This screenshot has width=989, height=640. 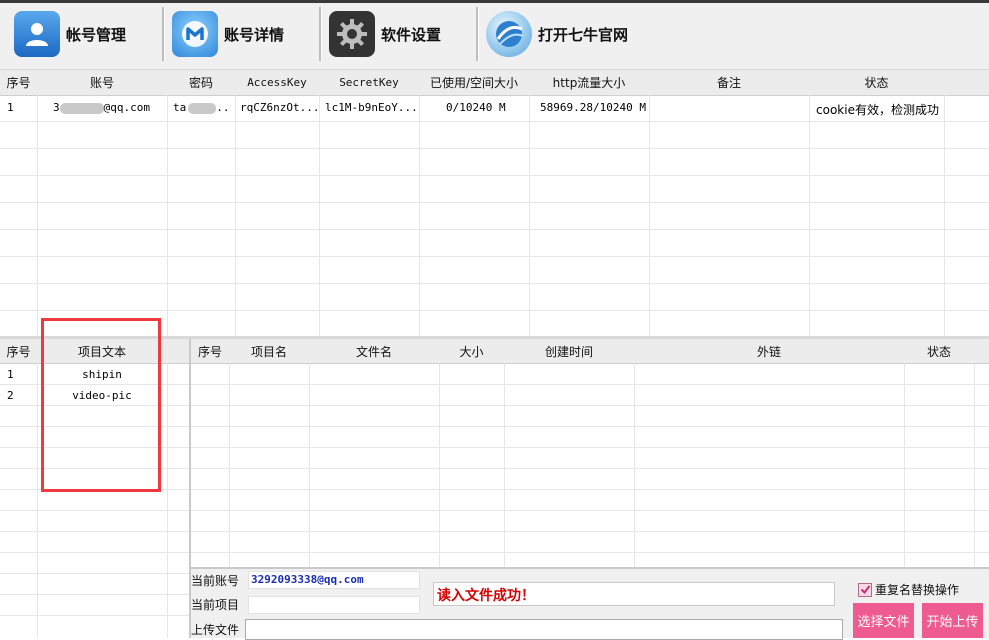 What do you see at coordinates (583, 34) in the screenshot?
I see `open-qiniu-site-label: 打开七牛官网` at bounding box center [583, 34].